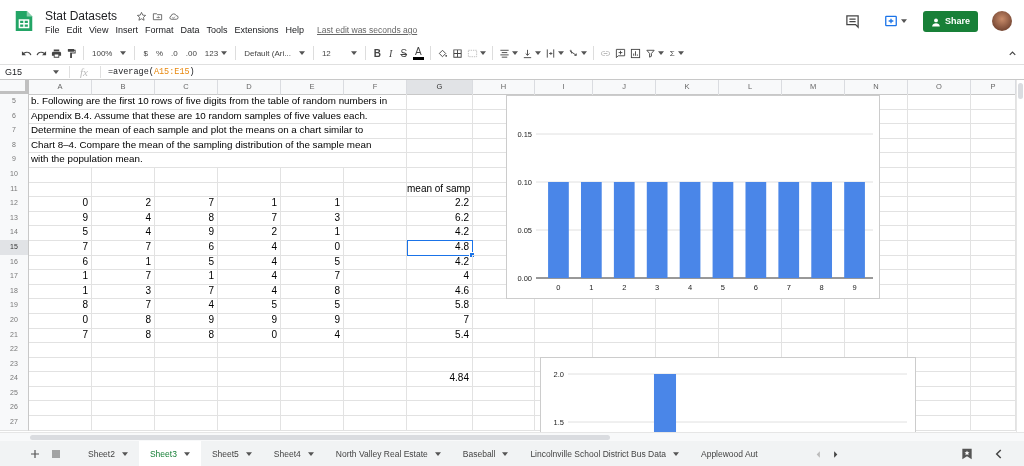 The height and width of the screenshot is (466, 1024). Describe the element at coordinates (99, 30) in the screenshot. I see `menu-item: View` at that location.